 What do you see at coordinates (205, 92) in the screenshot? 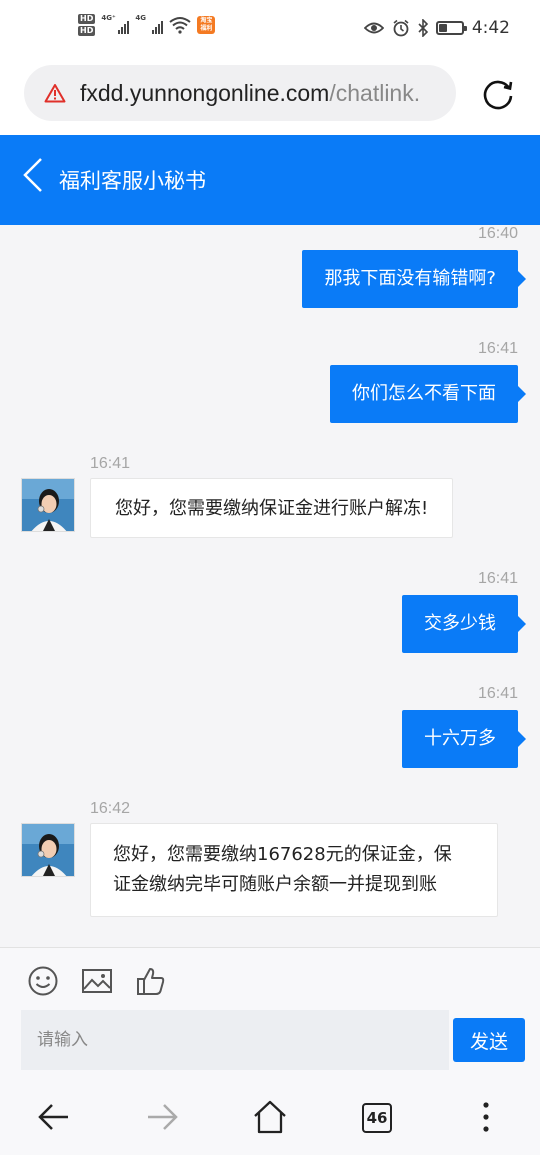
I see `url-domain: fxdd.yunnongonline.com` at bounding box center [205, 92].